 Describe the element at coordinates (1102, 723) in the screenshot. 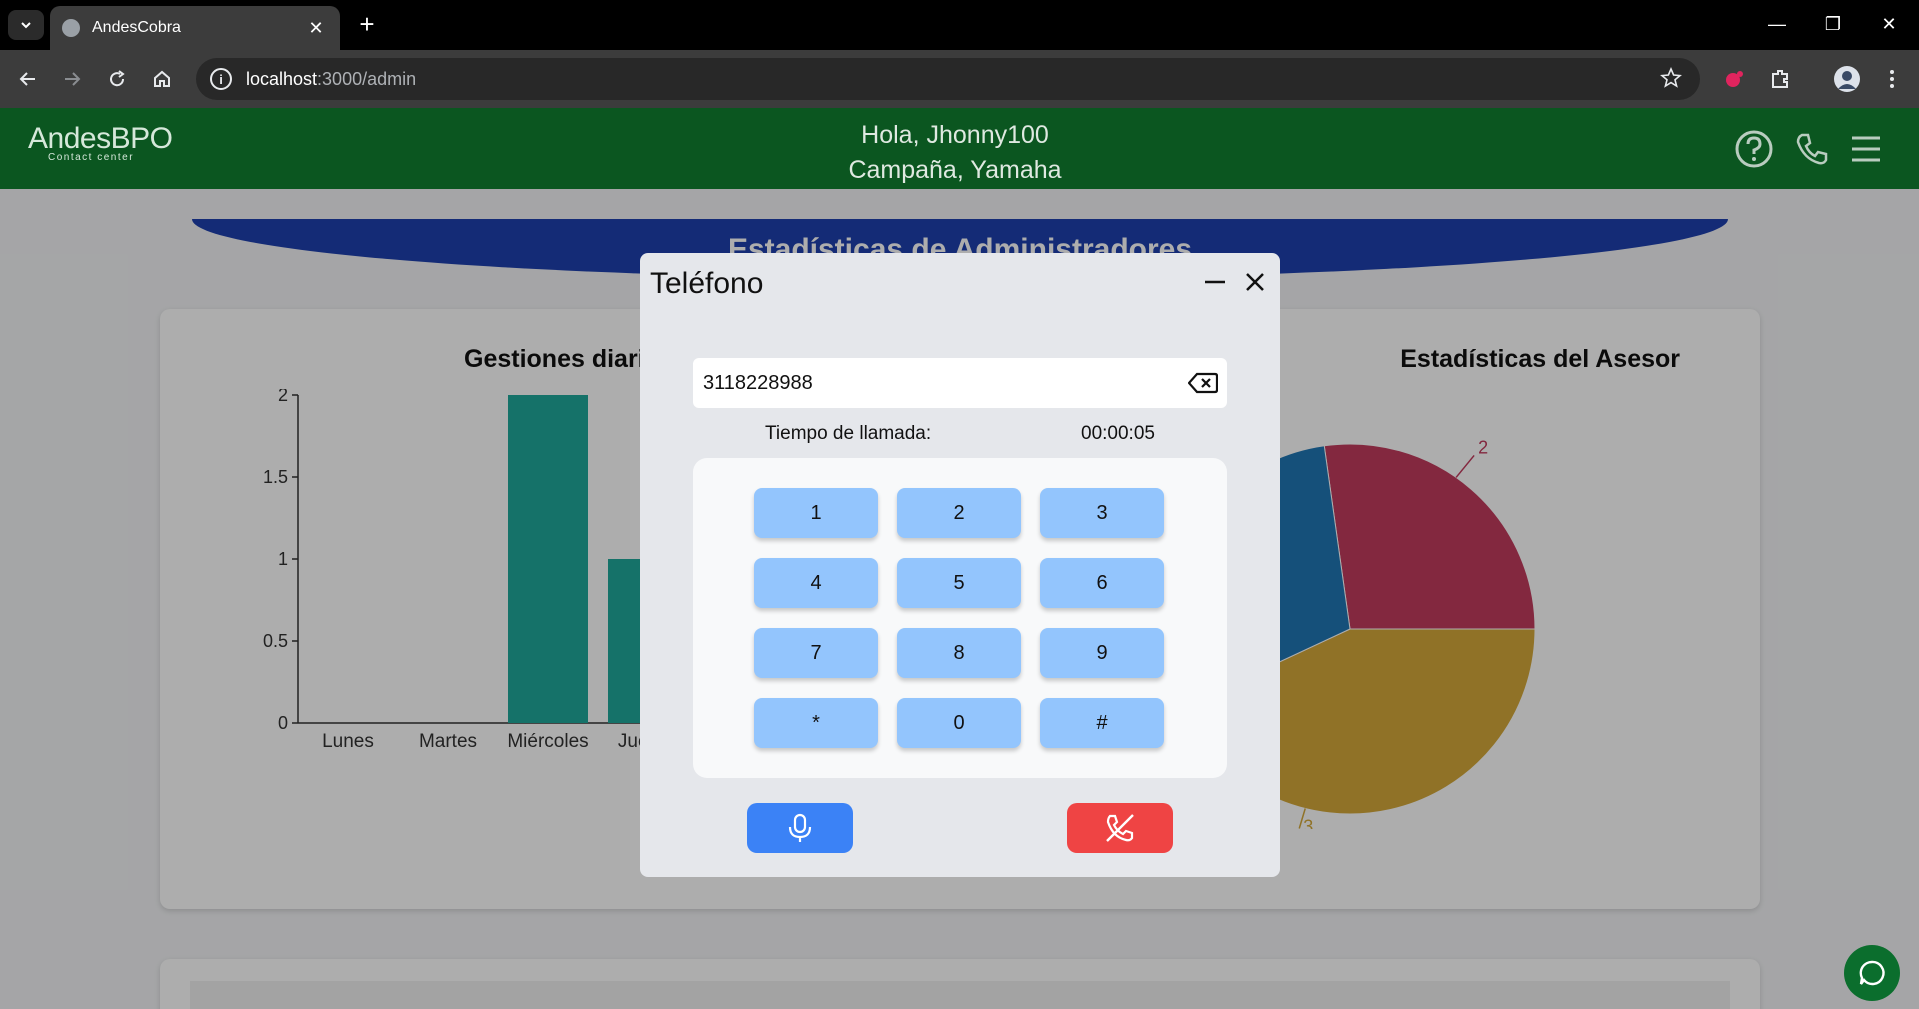

I see `key-hash: #` at that location.